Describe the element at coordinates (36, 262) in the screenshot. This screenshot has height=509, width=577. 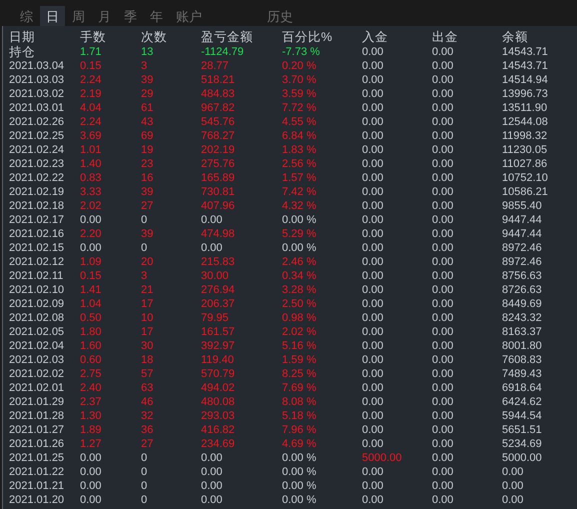
I see `table-cell: 2021.02.12` at that location.